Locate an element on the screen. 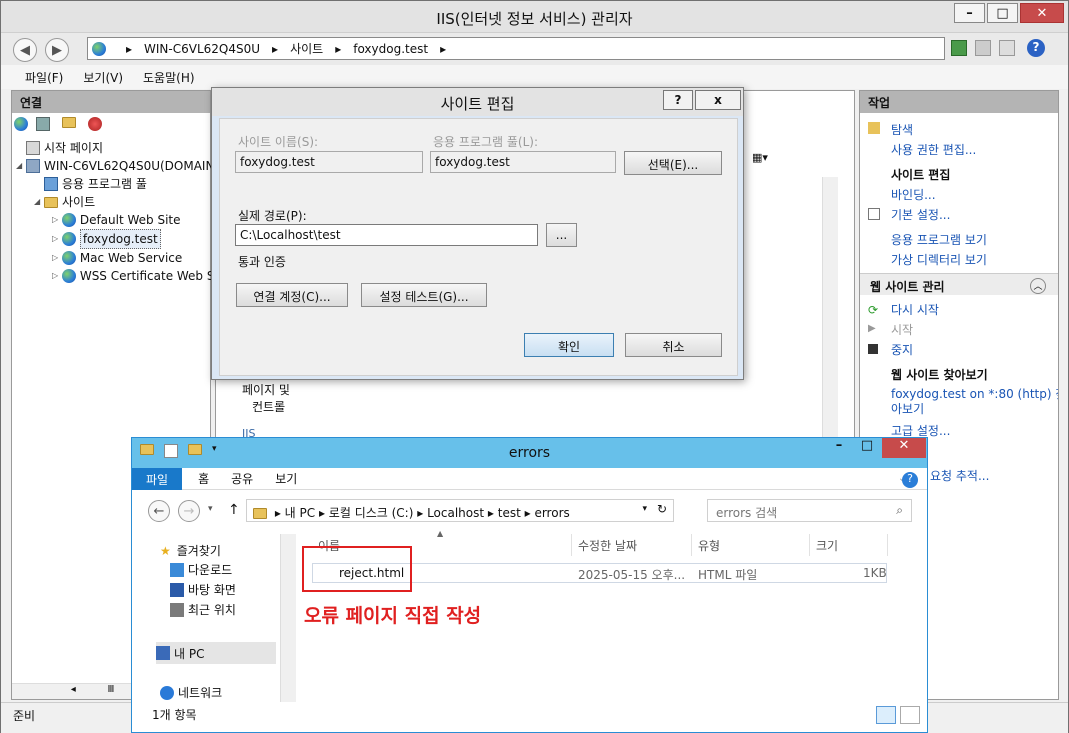 The width and height of the screenshot is (1069, 733). nav-desktop: 바탕 화면 is located at coordinates (203, 589).